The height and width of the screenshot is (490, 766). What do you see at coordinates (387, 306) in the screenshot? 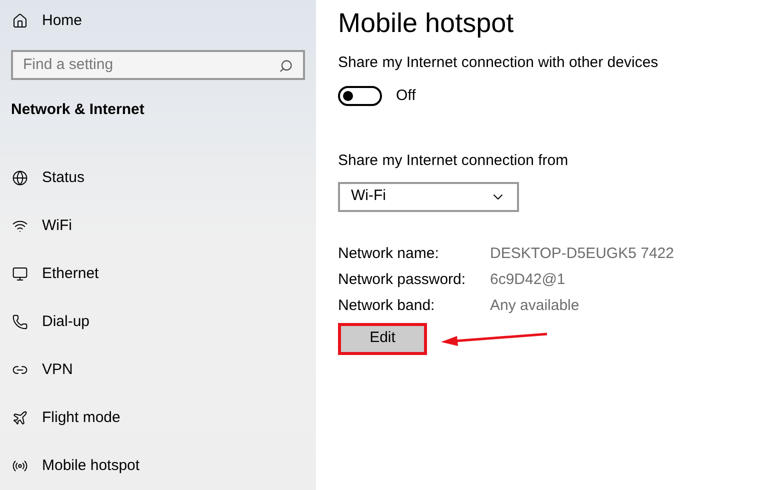
I see `property-label: Network band:` at bounding box center [387, 306].